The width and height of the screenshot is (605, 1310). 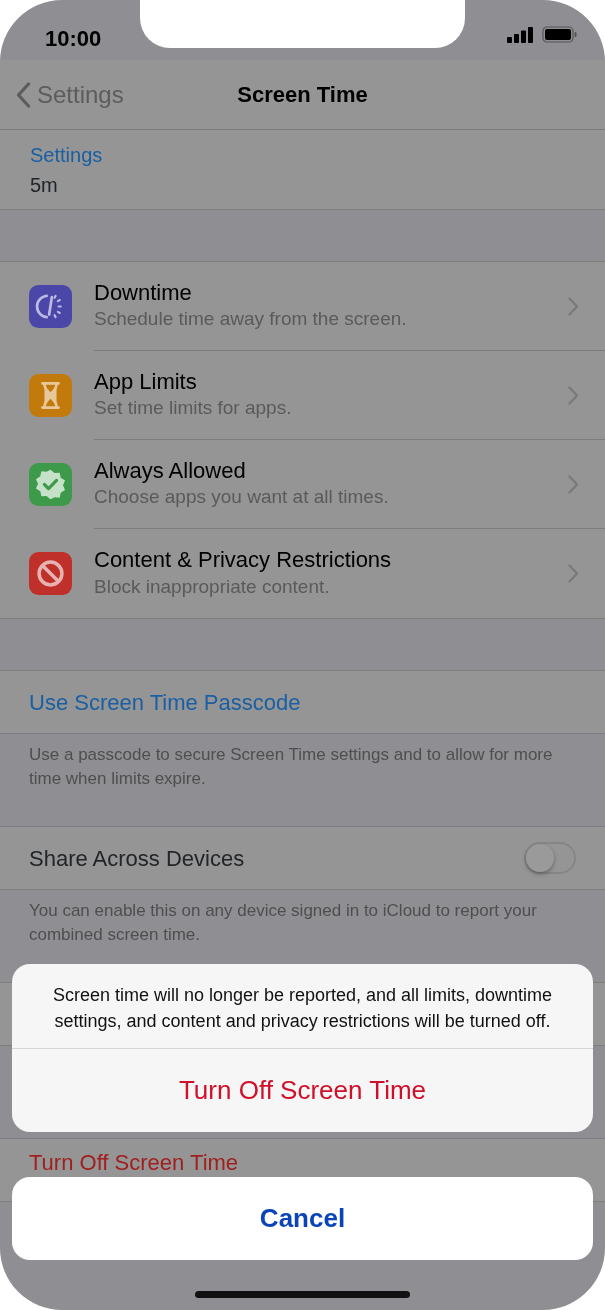 I want to click on share-label: Share Across Devices, so click(x=137, y=858).